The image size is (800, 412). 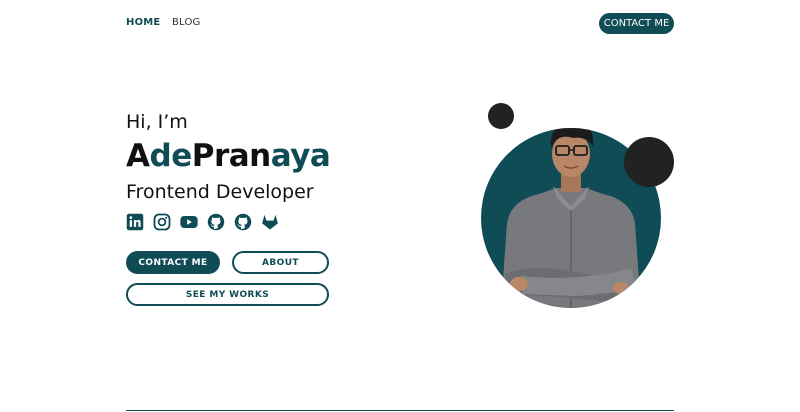 What do you see at coordinates (400, 410) in the screenshot?
I see `section-divider` at bounding box center [400, 410].